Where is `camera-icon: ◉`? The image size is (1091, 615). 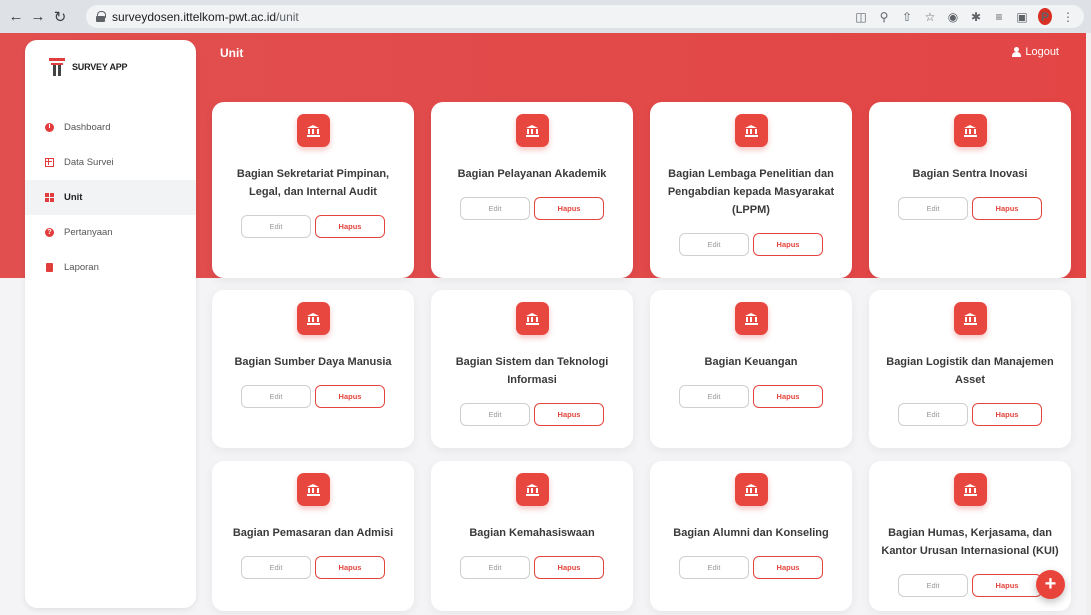 camera-icon: ◉ is located at coordinates (953, 17).